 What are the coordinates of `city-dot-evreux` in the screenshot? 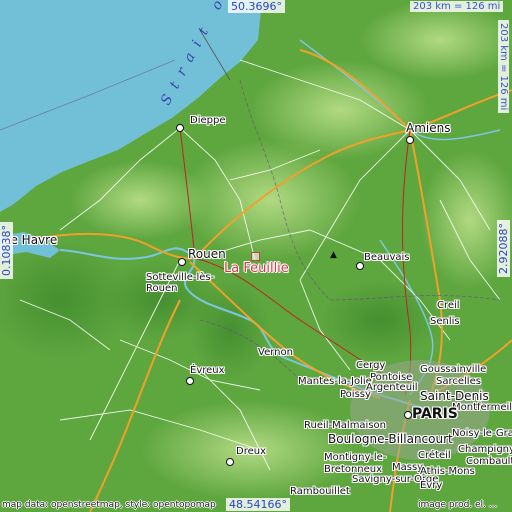 It's located at (190, 381).